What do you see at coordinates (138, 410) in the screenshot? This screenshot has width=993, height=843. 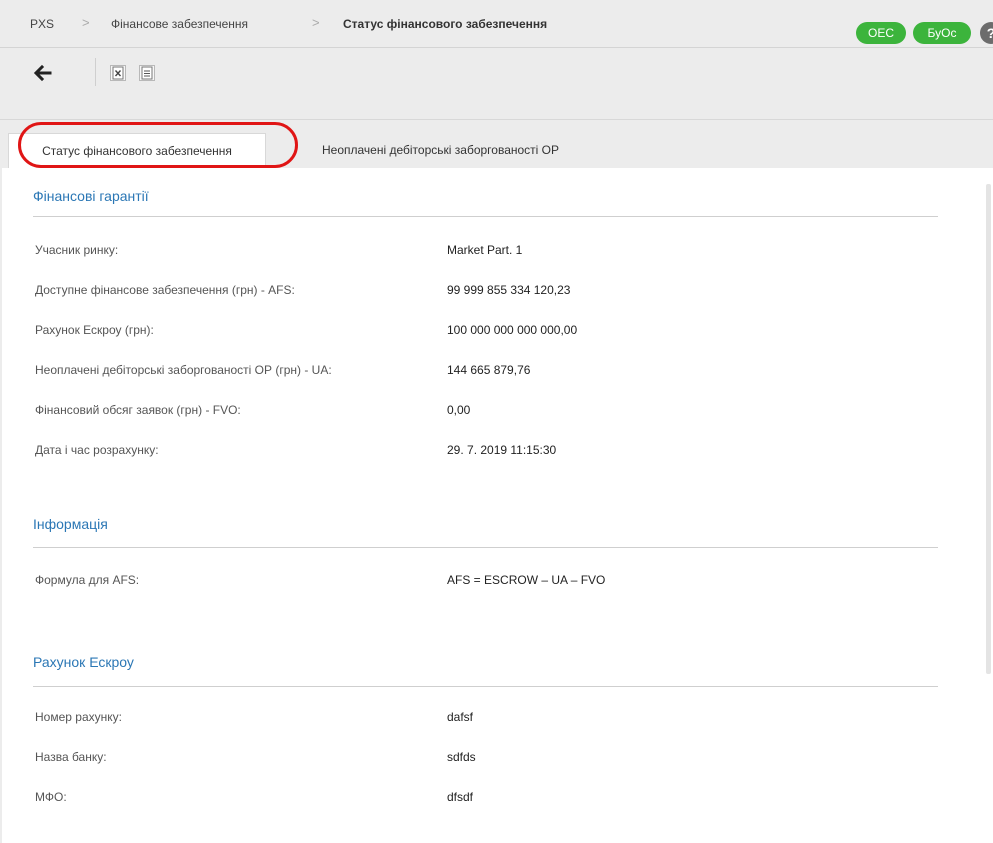 I see `field-label-fvo: Фінансовий обсяг заявок (грн) - FVO:` at bounding box center [138, 410].